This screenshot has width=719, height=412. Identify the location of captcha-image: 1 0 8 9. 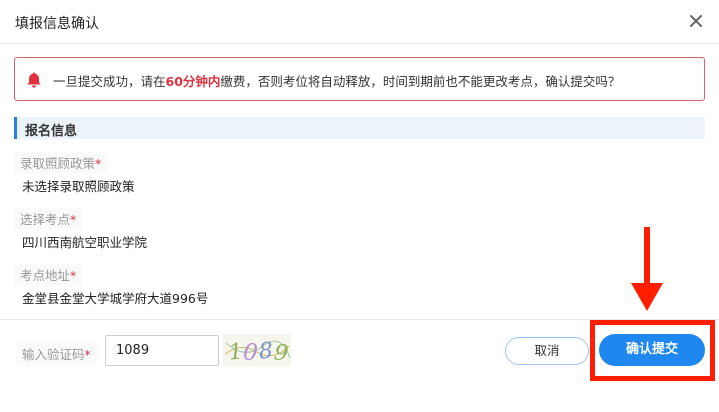
(257, 350).